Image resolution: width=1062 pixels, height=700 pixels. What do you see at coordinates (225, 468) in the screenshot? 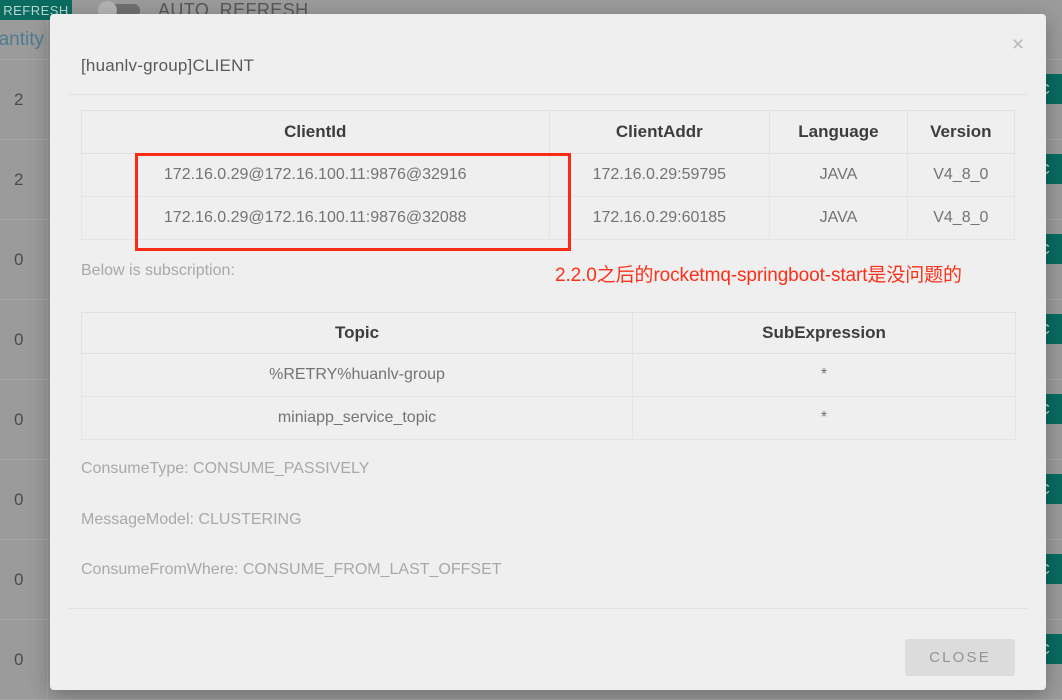
I see `consume-type-text: ConsumeType: CONSUME_PASSIVELY` at bounding box center [225, 468].